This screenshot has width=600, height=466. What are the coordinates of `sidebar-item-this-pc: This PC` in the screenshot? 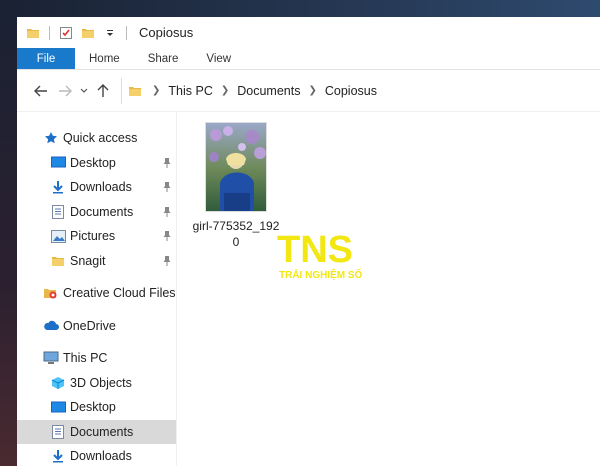 It's located at (96, 358).